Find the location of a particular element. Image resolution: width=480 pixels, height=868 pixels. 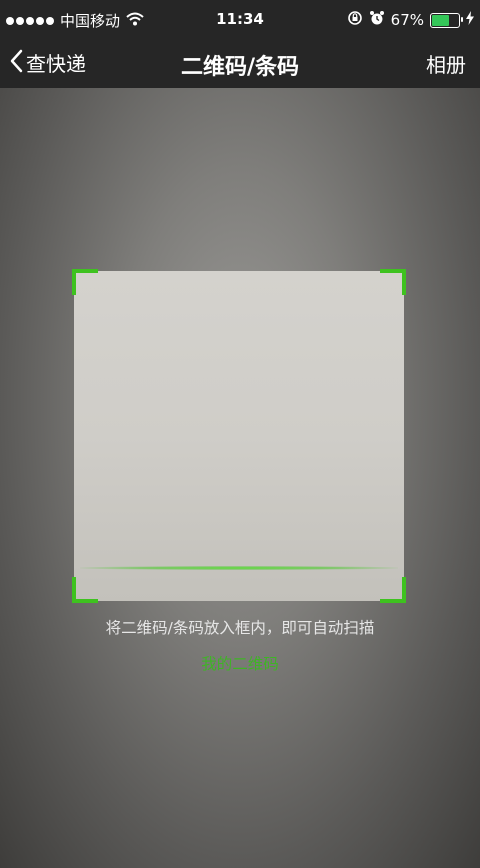

status-bar: 中国移动 11:34 67% is located at coordinates (240, 20).